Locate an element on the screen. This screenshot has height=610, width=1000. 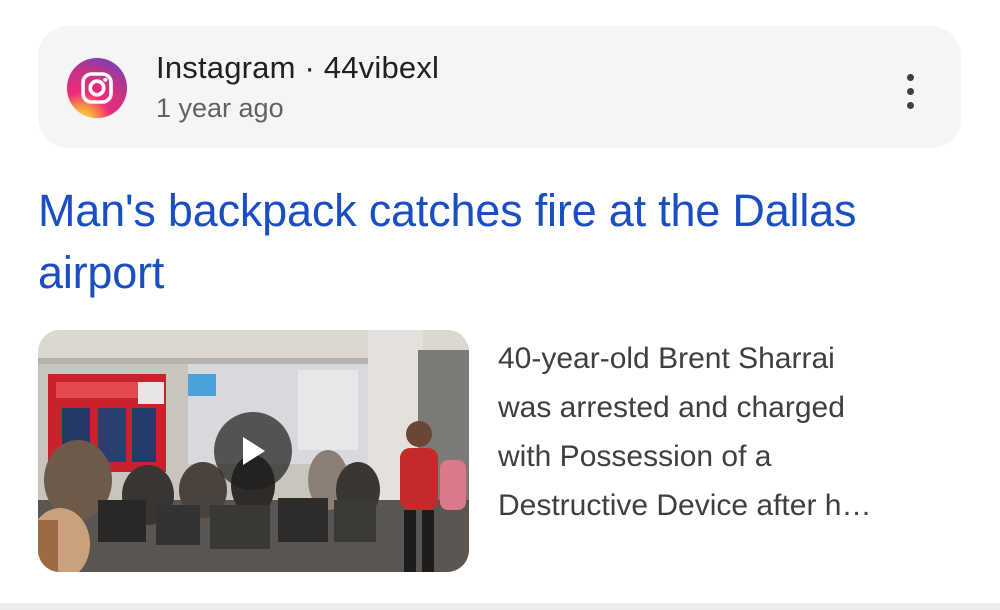
snippet-line: with Possession of a is located at coordinates (635, 456).